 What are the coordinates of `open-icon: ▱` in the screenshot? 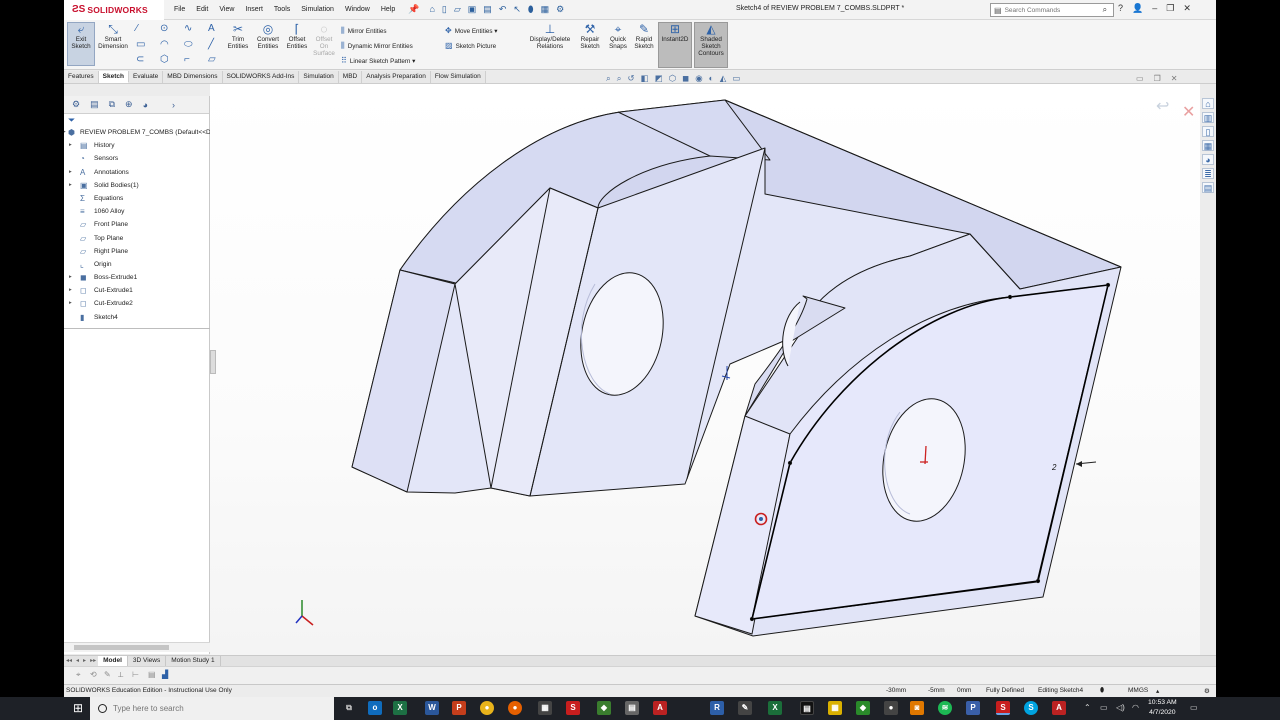 It's located at (457, 9).